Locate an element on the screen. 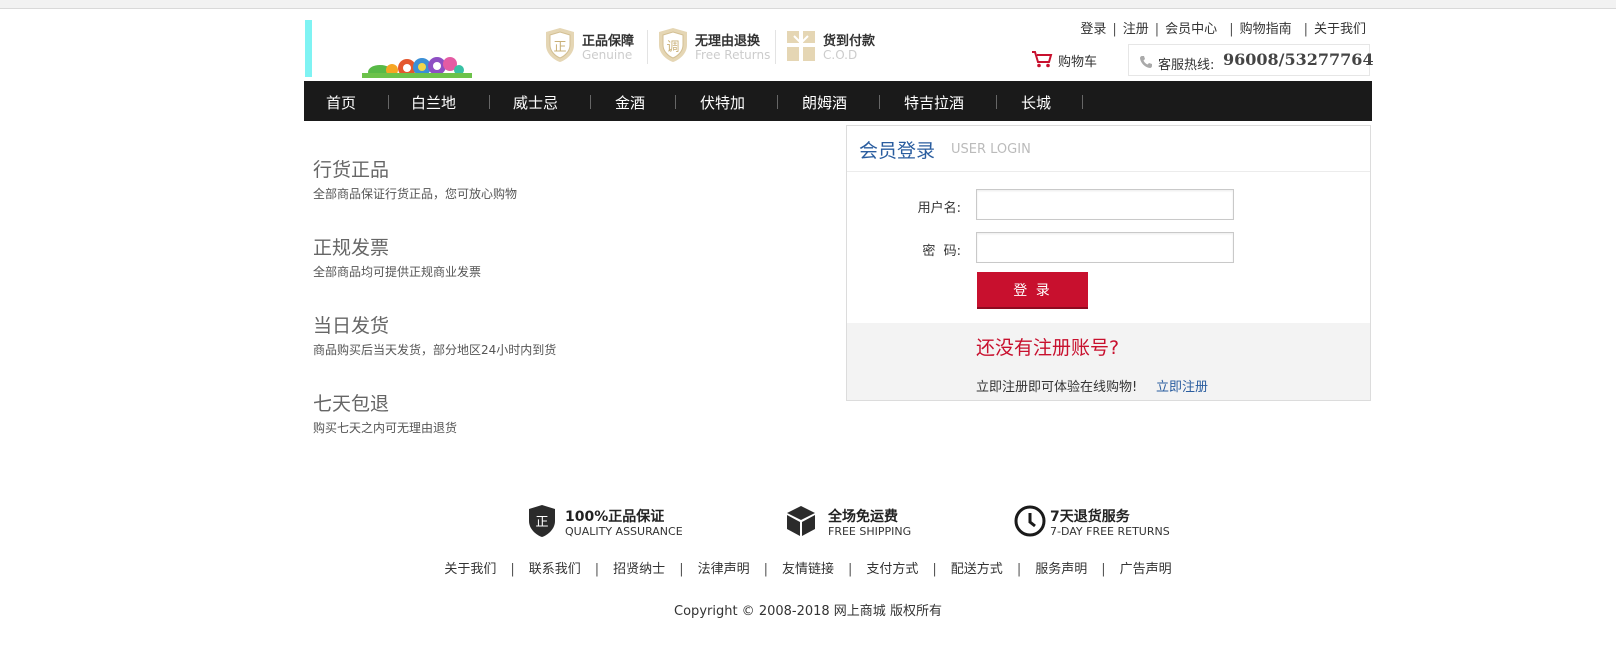  feature-same-day: 当日发货 商品购买后当天发货，部分地区24小时内到货 is located at coordinates (434, 334).